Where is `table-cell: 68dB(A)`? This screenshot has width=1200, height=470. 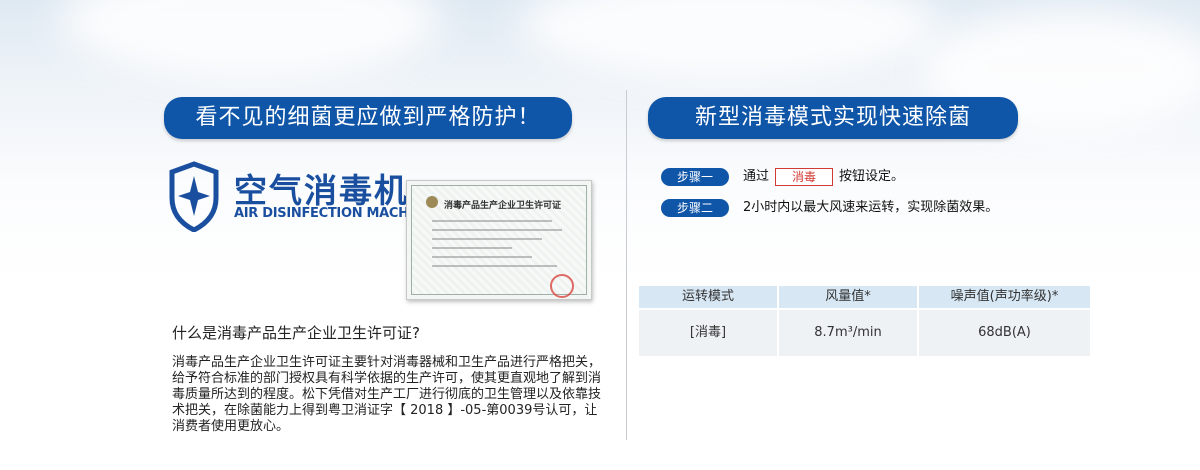 table-cell: 68dB(A) is located at coordinates (1004, 332).